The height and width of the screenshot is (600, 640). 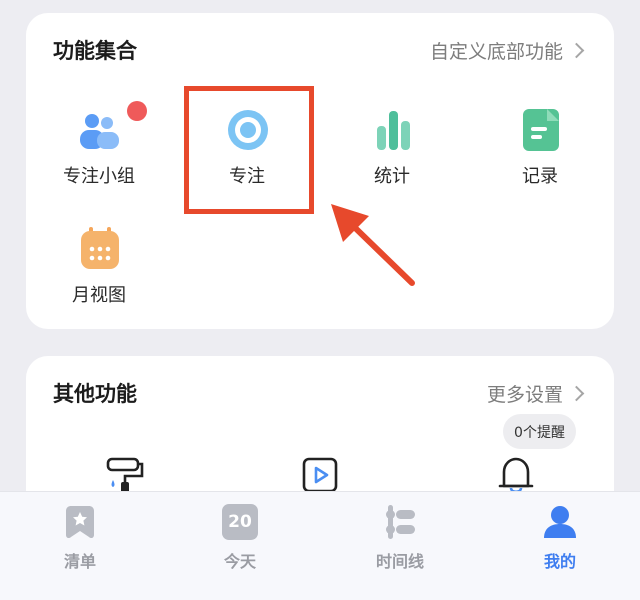 I want to click on tab-profile: 我的, so click(x=560, y=546).